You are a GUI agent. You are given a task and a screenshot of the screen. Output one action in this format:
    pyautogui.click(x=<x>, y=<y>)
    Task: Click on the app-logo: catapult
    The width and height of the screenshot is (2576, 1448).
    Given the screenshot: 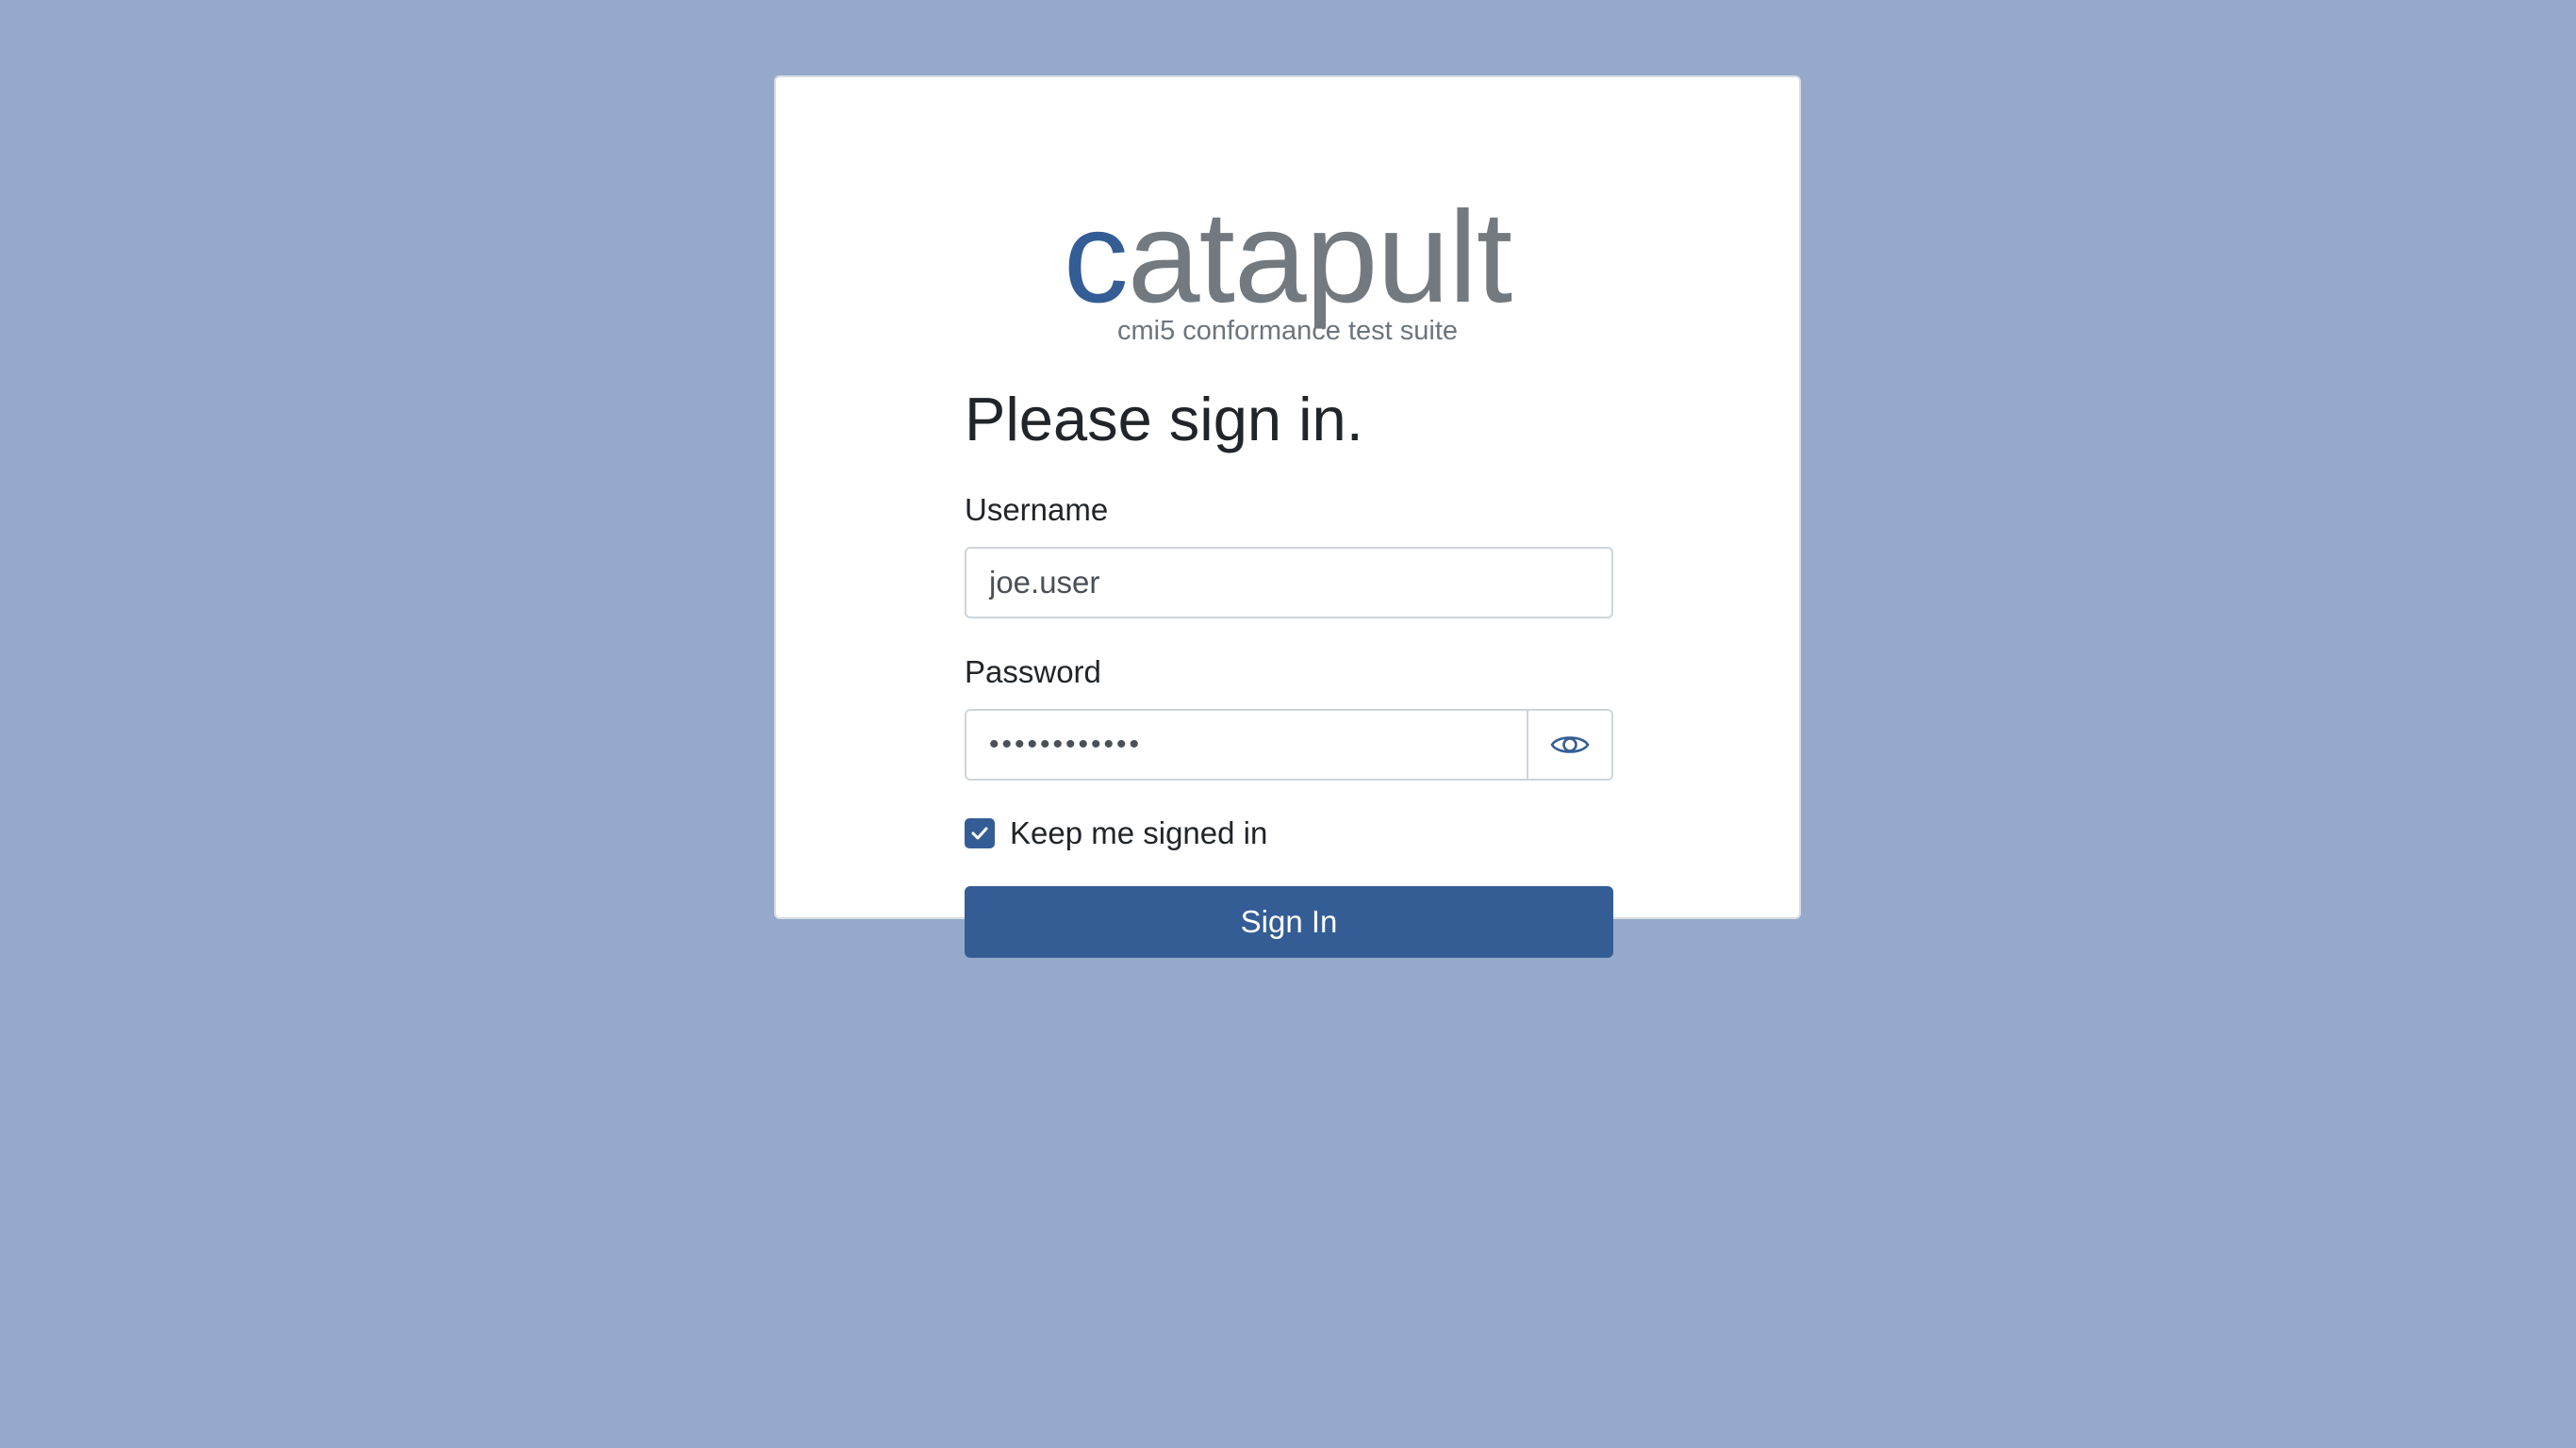 What is the action you would take?
    pyautogui.click(x=1287, y=257)
    